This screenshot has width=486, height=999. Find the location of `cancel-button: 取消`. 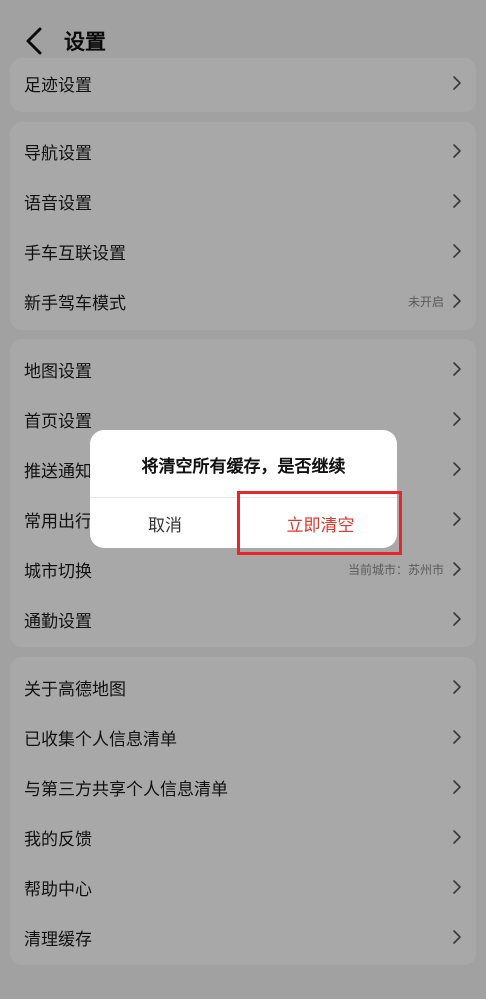

cancel-button: 取消 is located at coordinates (165, 523).